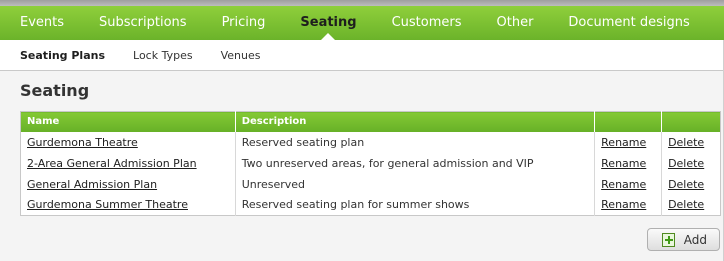 This screenshot has height=261, width=724. I want to click on nav-item-subscriptions: Subscriptions, so click(142, 23).